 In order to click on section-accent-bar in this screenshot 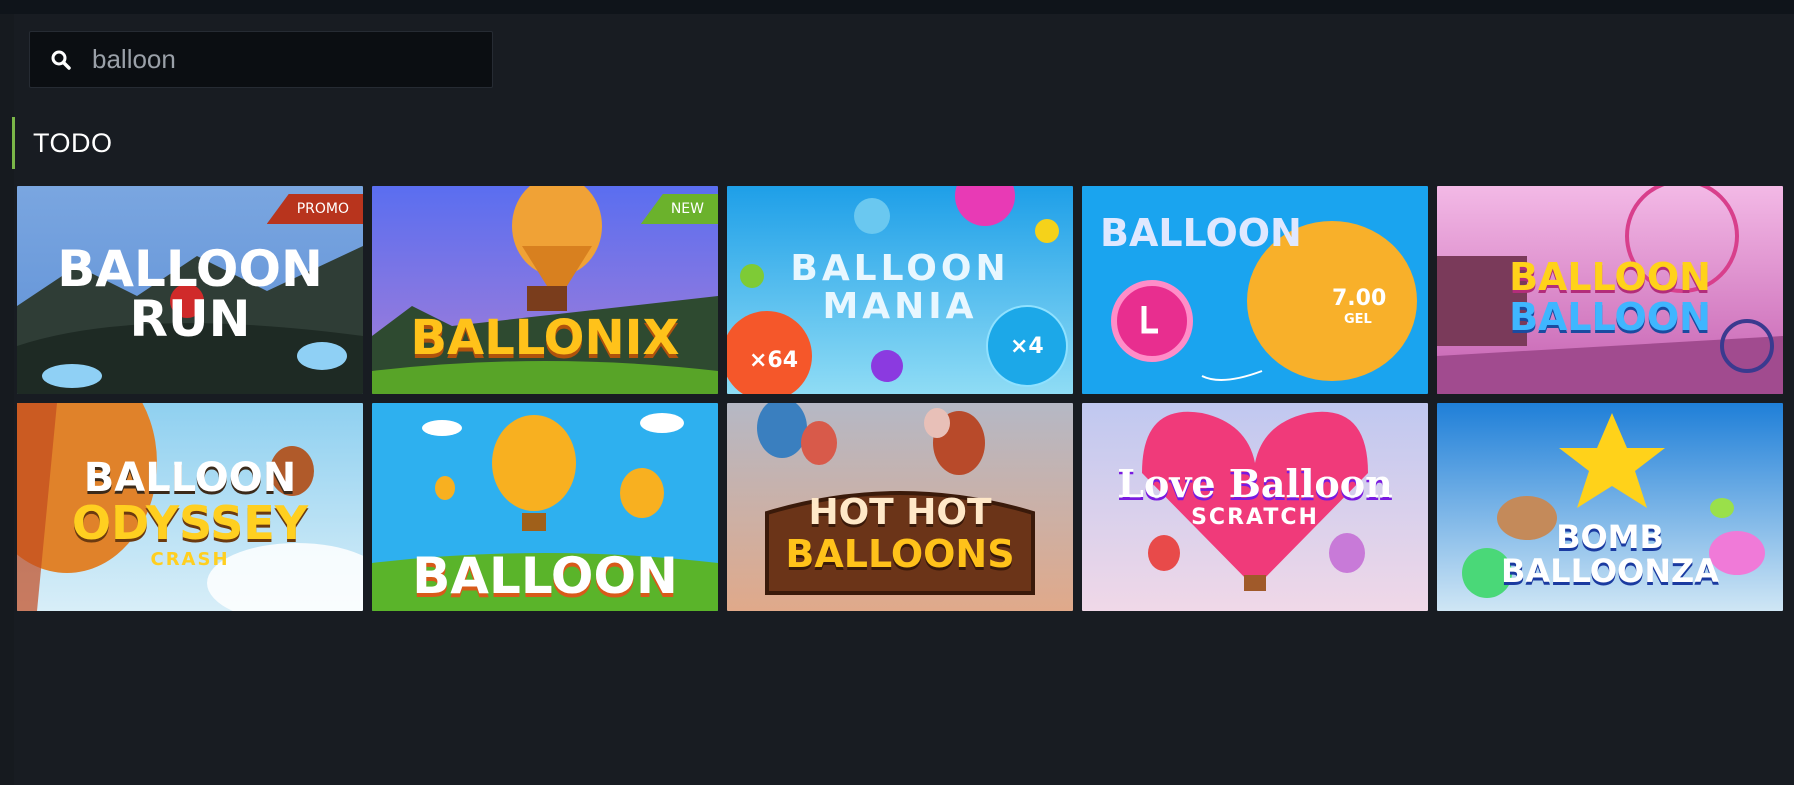, I will do `click(13, 143)`.